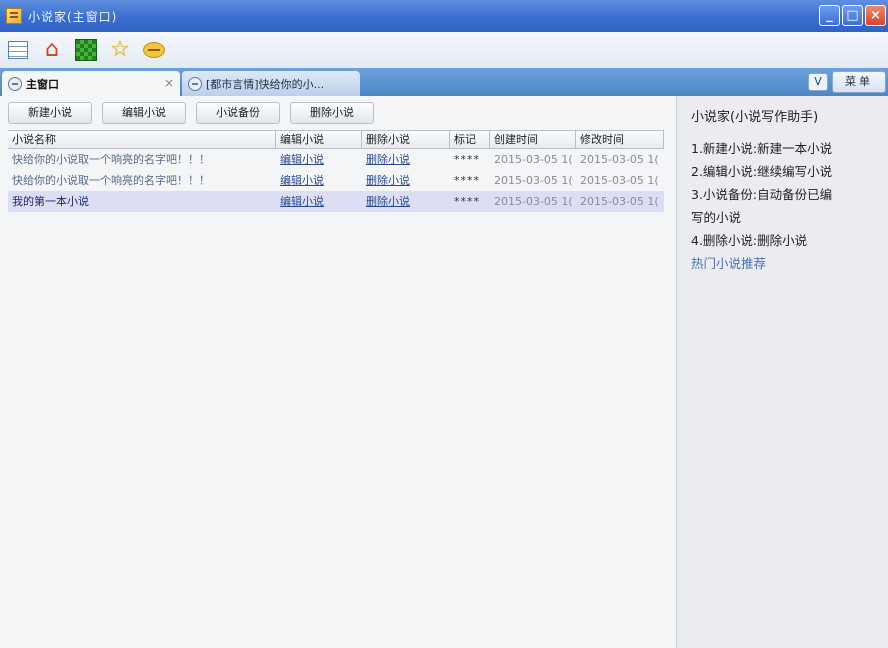  What do you see at coordinates (142, 139) in the screenshot?
I see `column-header-name: 小说名称` at bounding box center [142, 139].